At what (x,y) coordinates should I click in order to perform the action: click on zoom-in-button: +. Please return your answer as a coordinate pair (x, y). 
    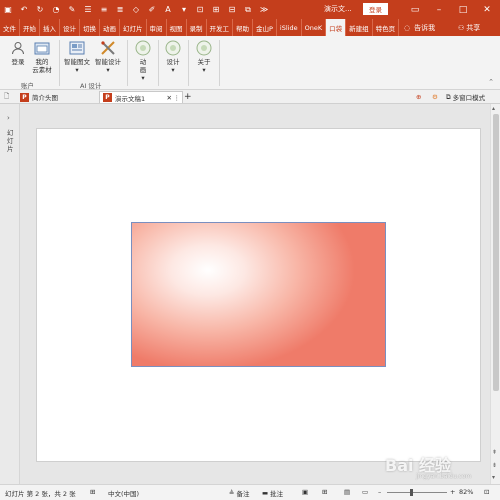
    Looking at the image, I should click on (452, 492).